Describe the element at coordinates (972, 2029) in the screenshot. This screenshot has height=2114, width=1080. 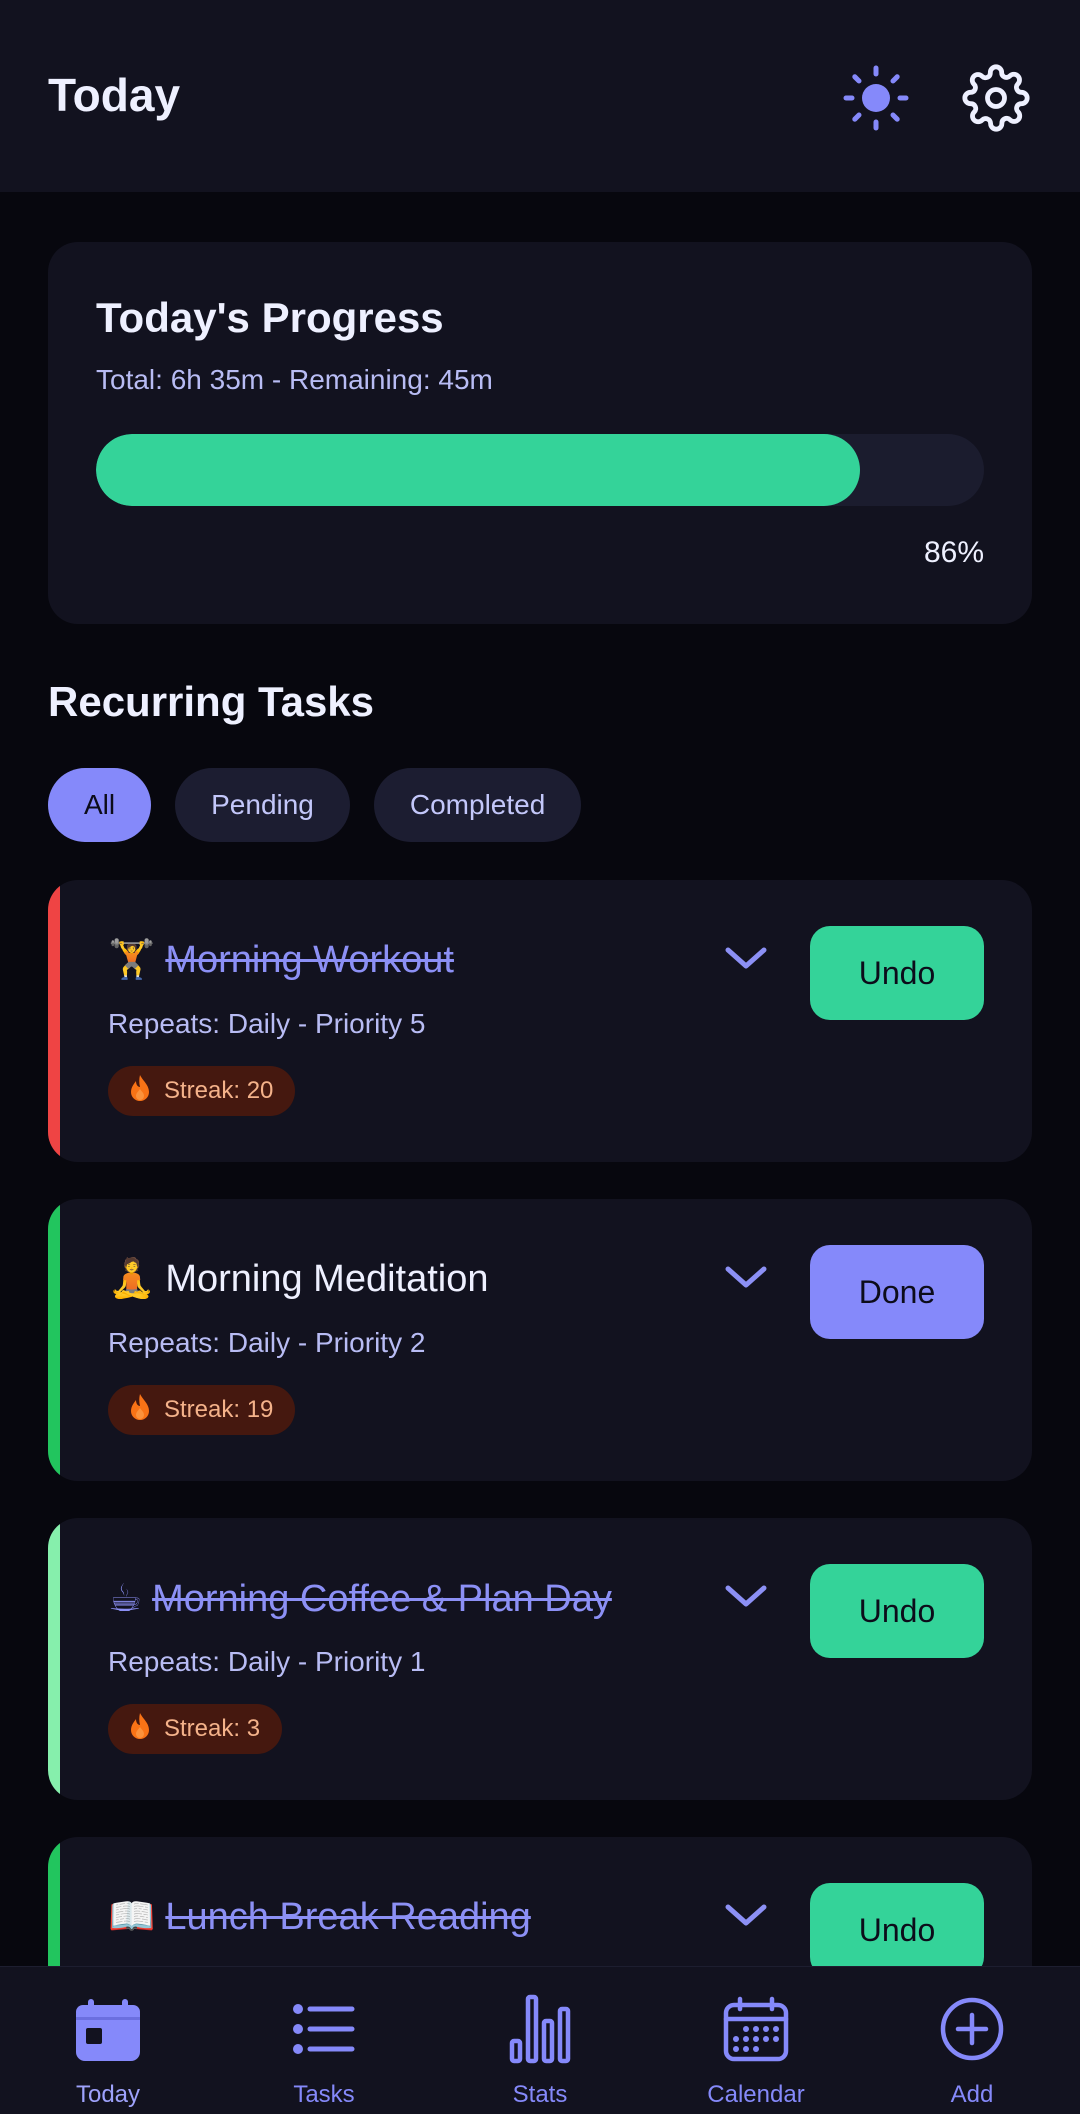
I see `plus-circle-icon` at that location.